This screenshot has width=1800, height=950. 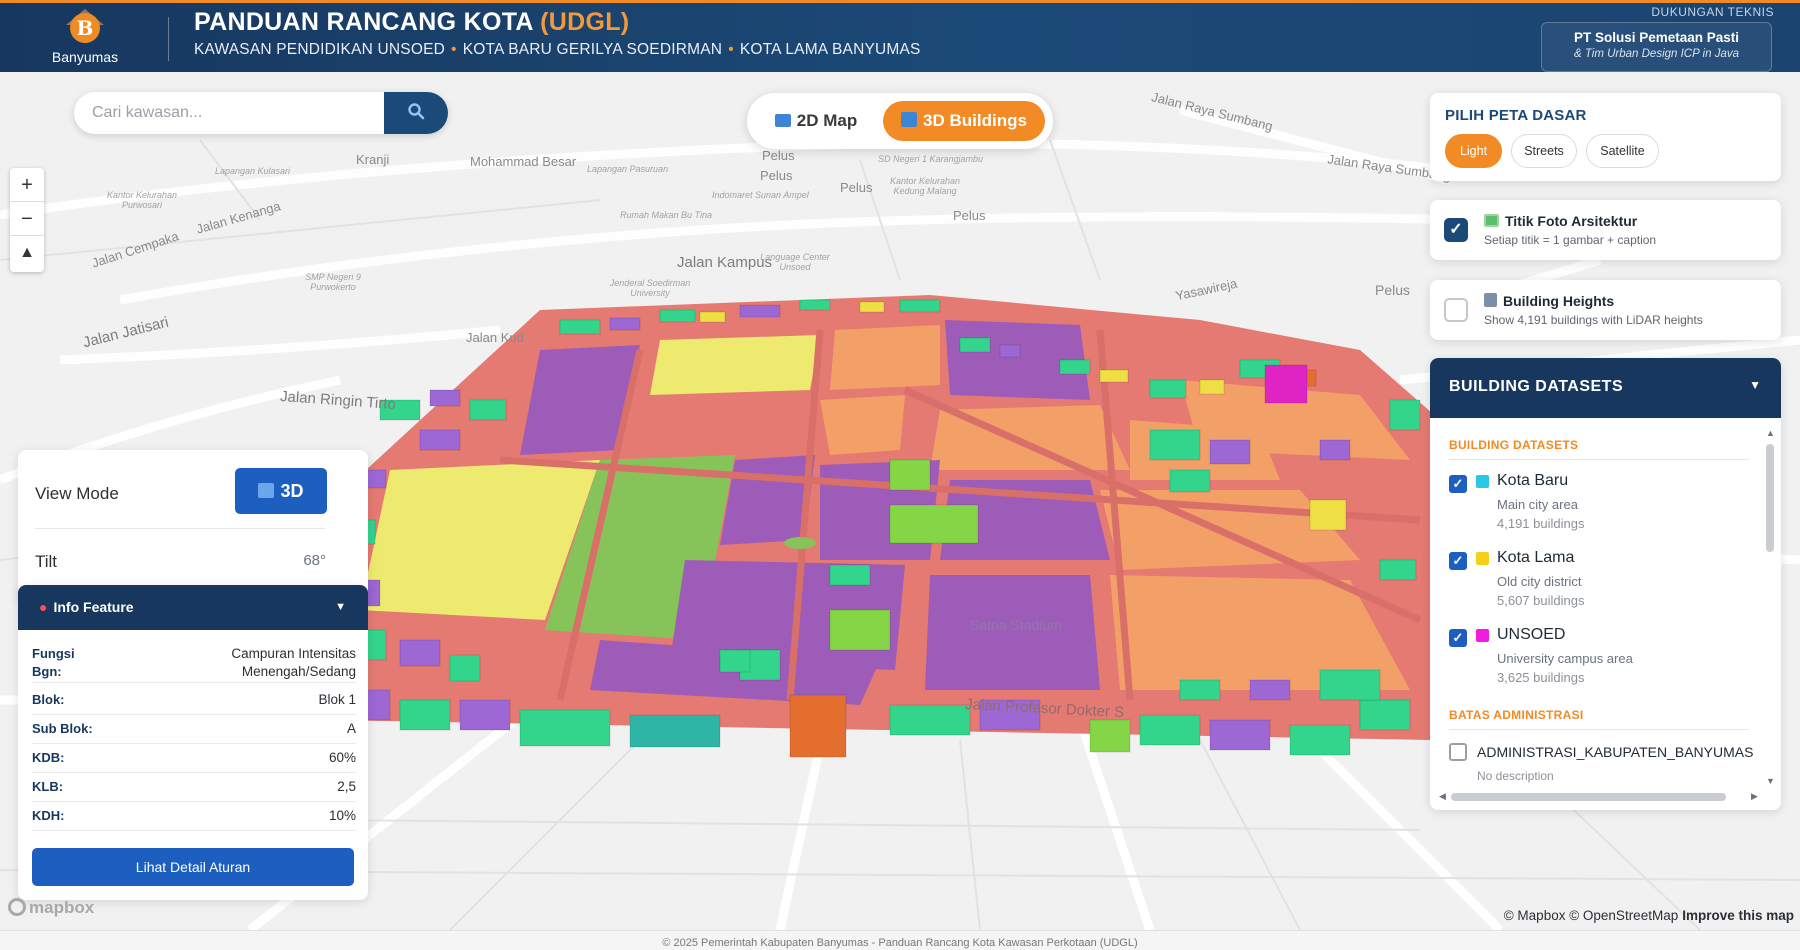 I want to click on admin-section-title: BATAS ADMINISTRASI, so click(x=1516, y=715).